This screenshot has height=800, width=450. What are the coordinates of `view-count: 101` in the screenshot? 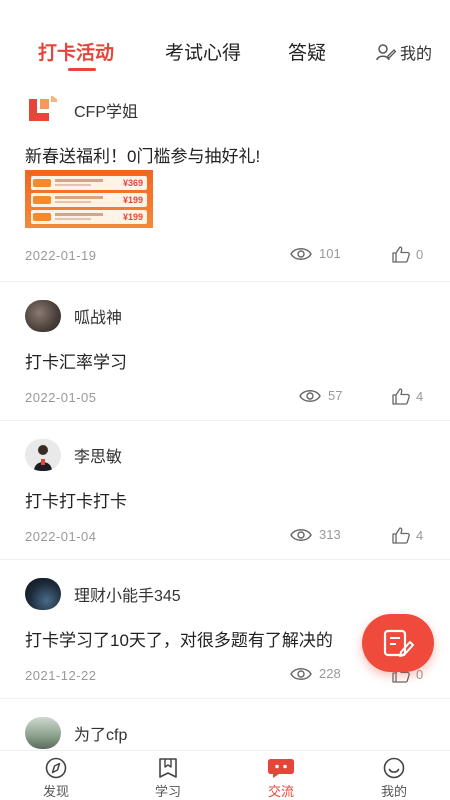 It's located at (315, 253).